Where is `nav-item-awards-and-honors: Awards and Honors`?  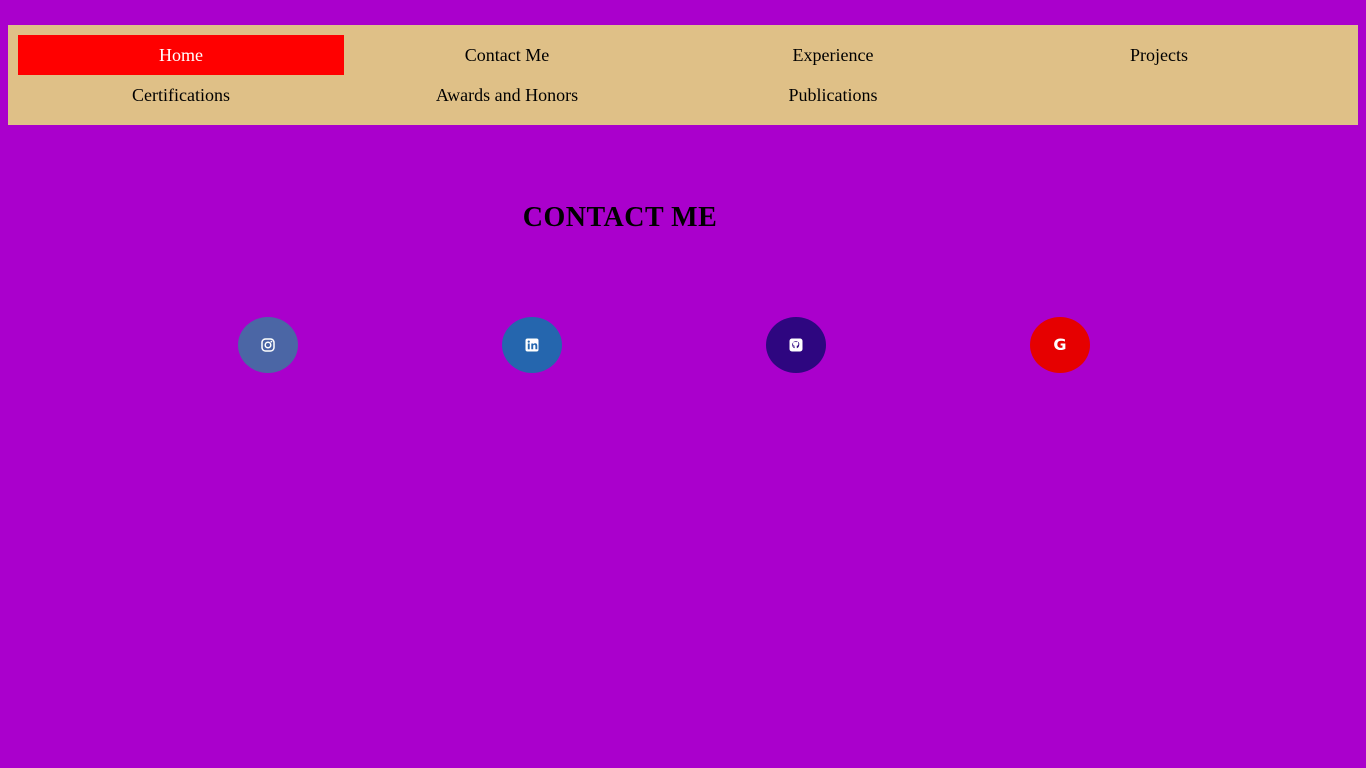 nav-item-awards-and-honors: Awards and Honors is located at coordinates (507, 95).